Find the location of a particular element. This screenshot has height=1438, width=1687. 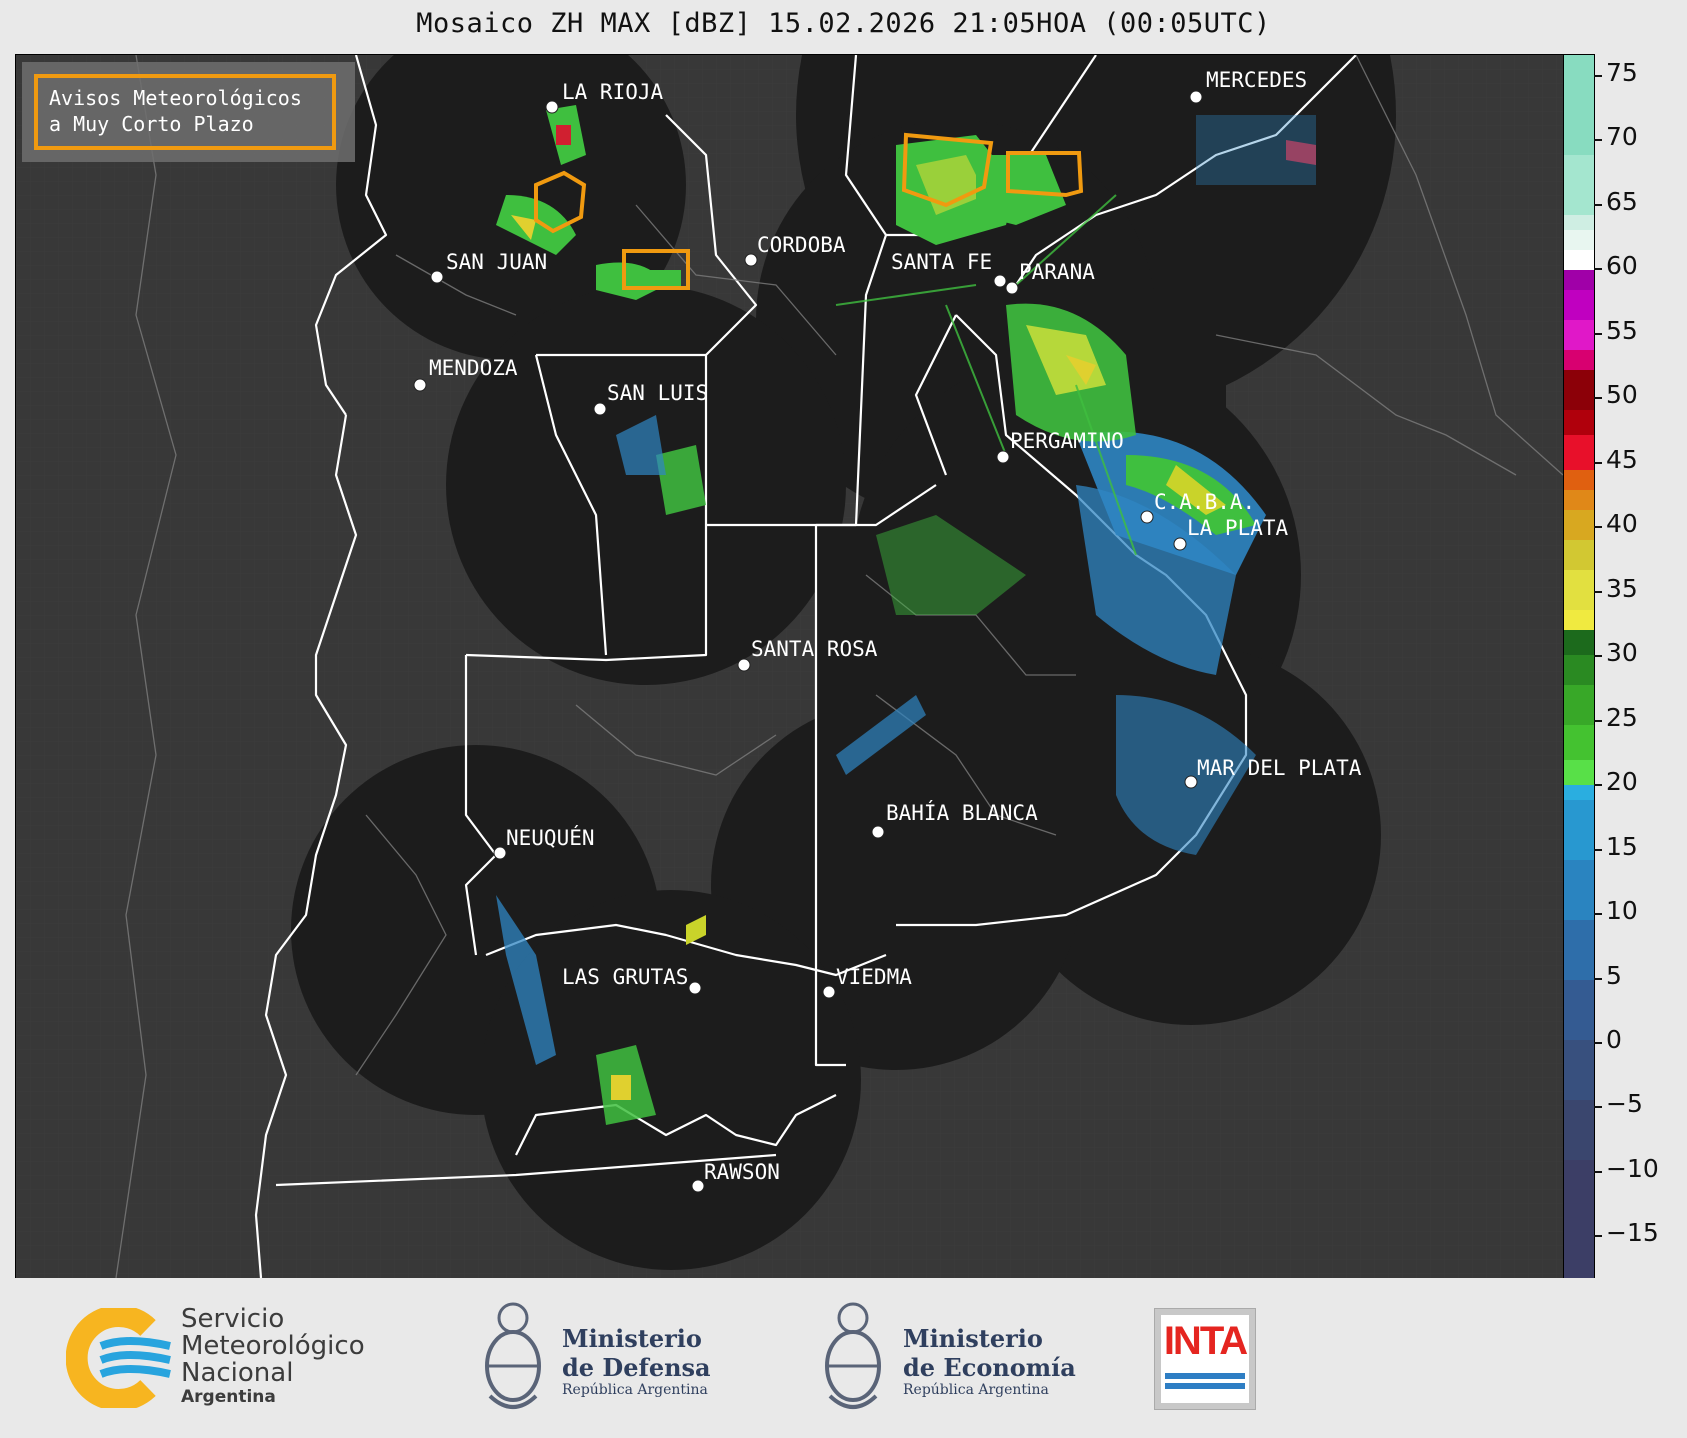

smn-line1: Servicio is located at coordinates (233, 1319).